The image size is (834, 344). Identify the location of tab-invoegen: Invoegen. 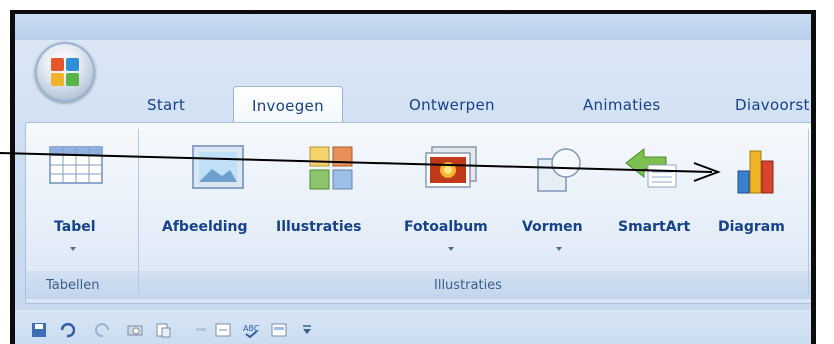
(288, 105).